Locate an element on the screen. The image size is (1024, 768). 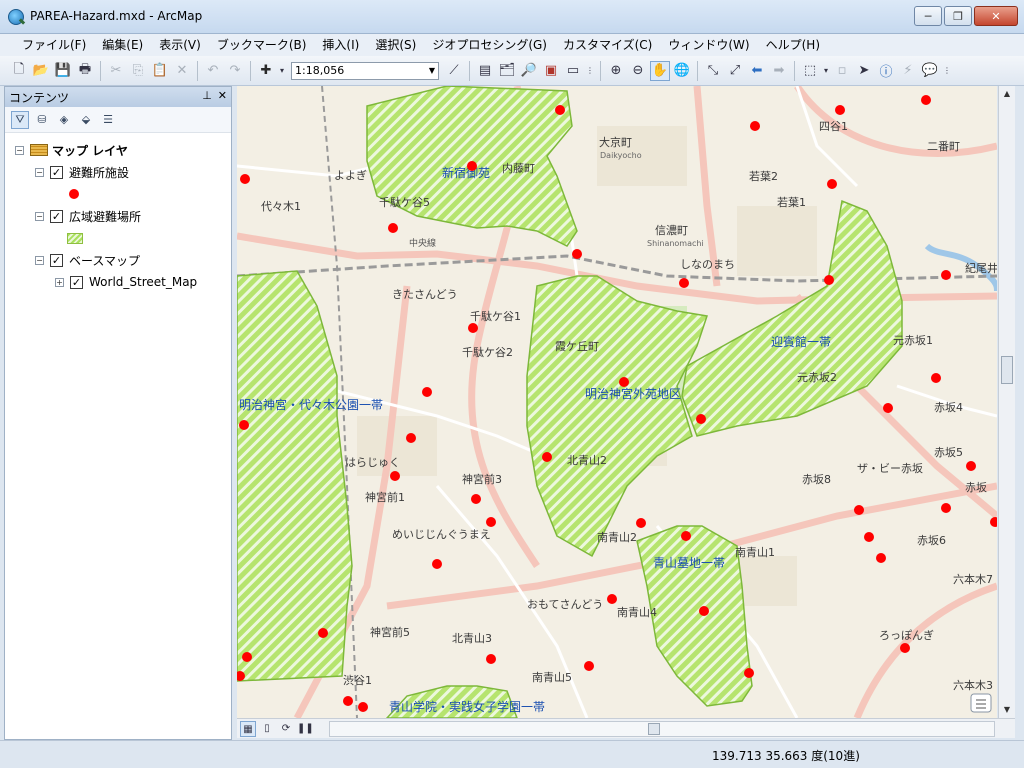
toc-options-icon: ☰ is located at coordinates (108, 120).